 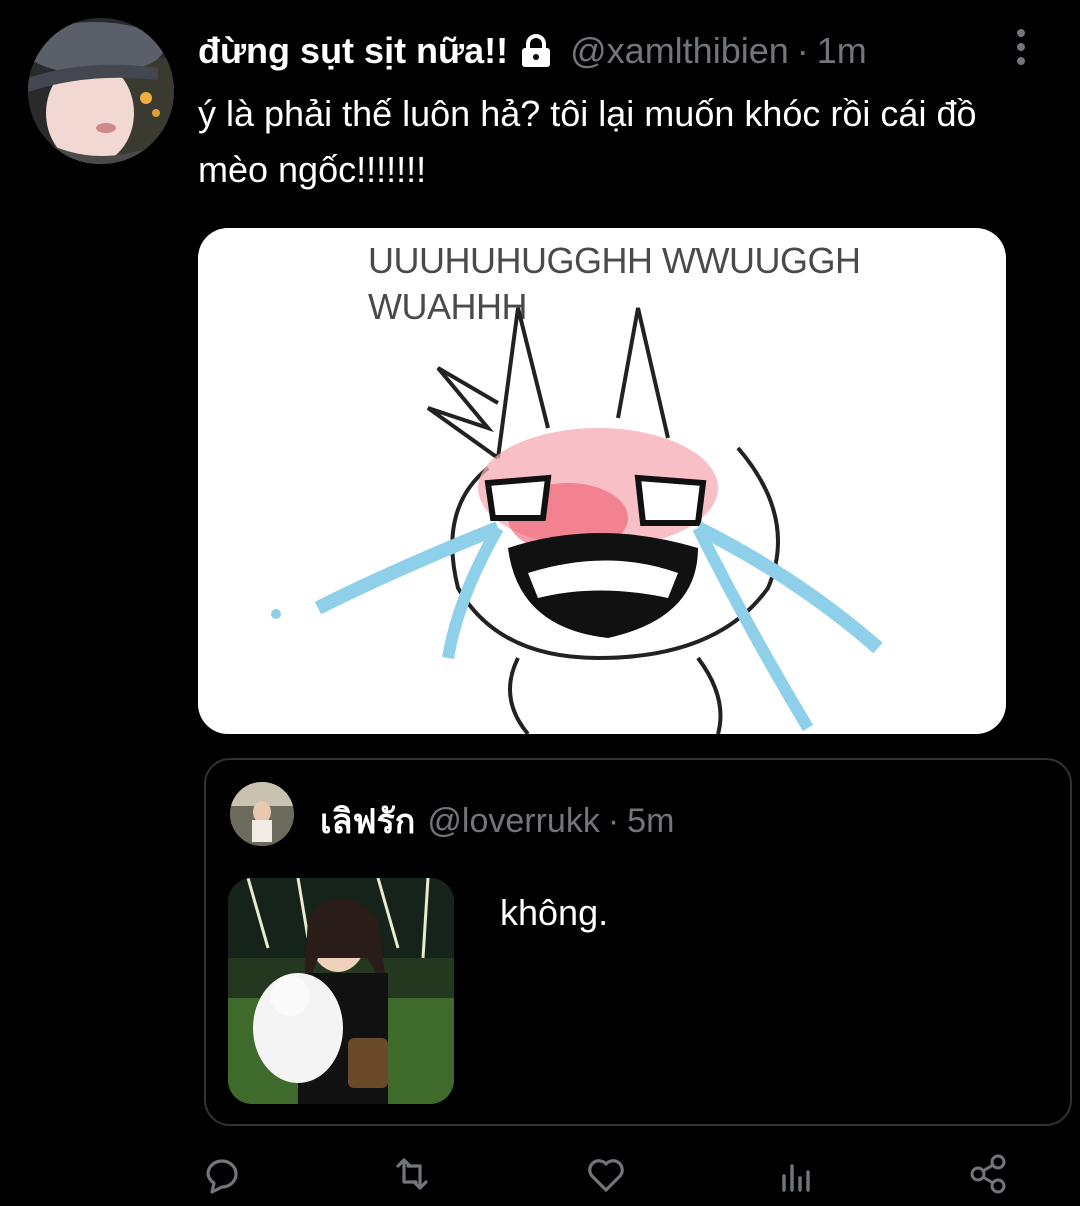 What do you see at coordinates (988, 1174) in the screenshot?
I see `share-icon` at bounding box center [988, 1174].